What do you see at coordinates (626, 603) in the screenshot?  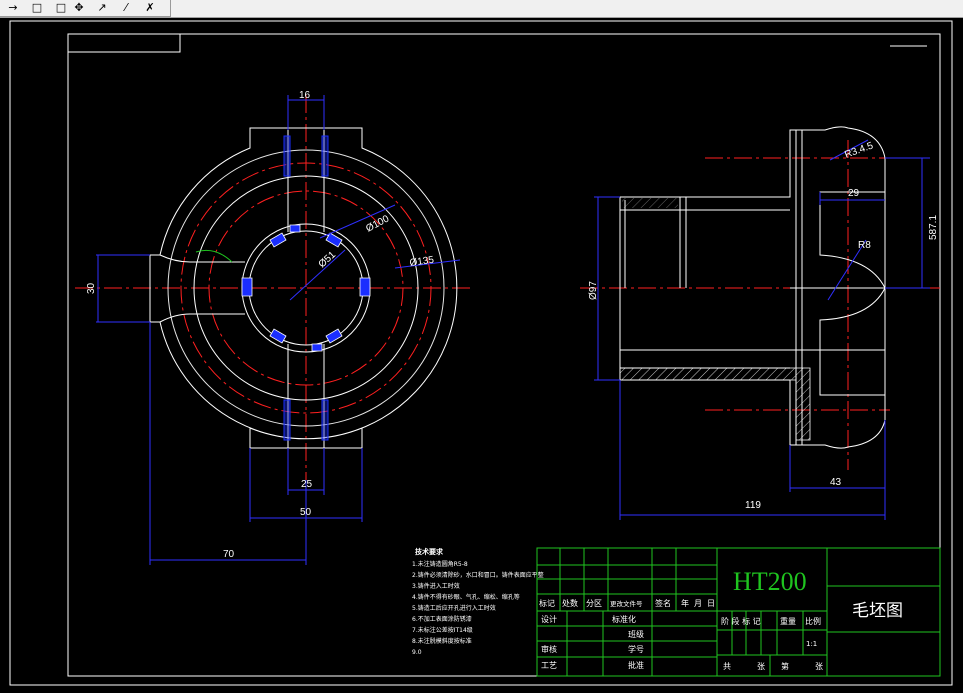 I see `tb-change-doc: 更改文件号` at bounding box center [626, 603].